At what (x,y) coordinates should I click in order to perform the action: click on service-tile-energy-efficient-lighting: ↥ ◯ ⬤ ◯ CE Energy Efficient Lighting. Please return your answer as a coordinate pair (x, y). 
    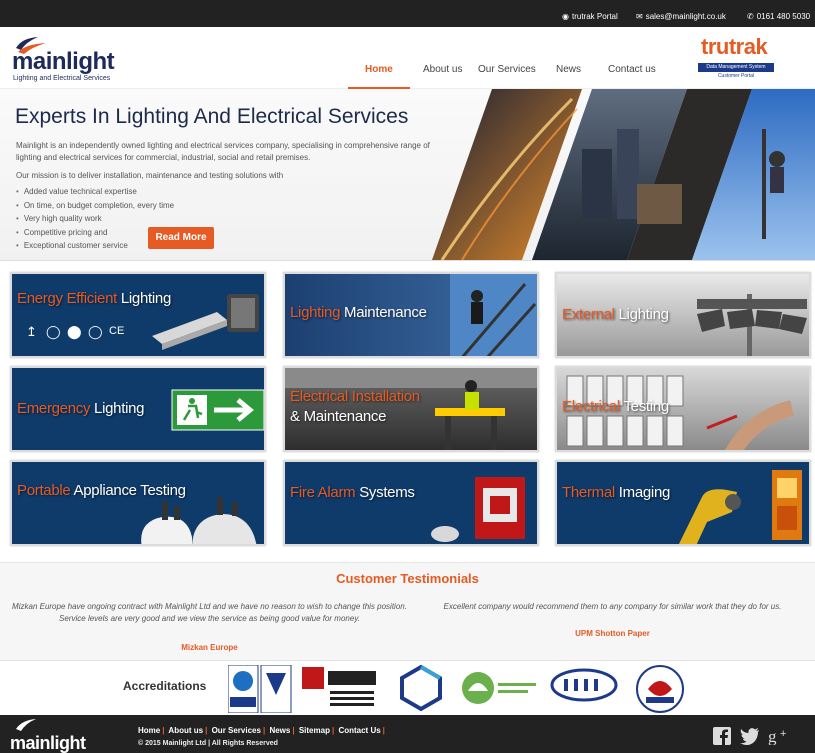
    Looking at the image, I should click on (138, 315).